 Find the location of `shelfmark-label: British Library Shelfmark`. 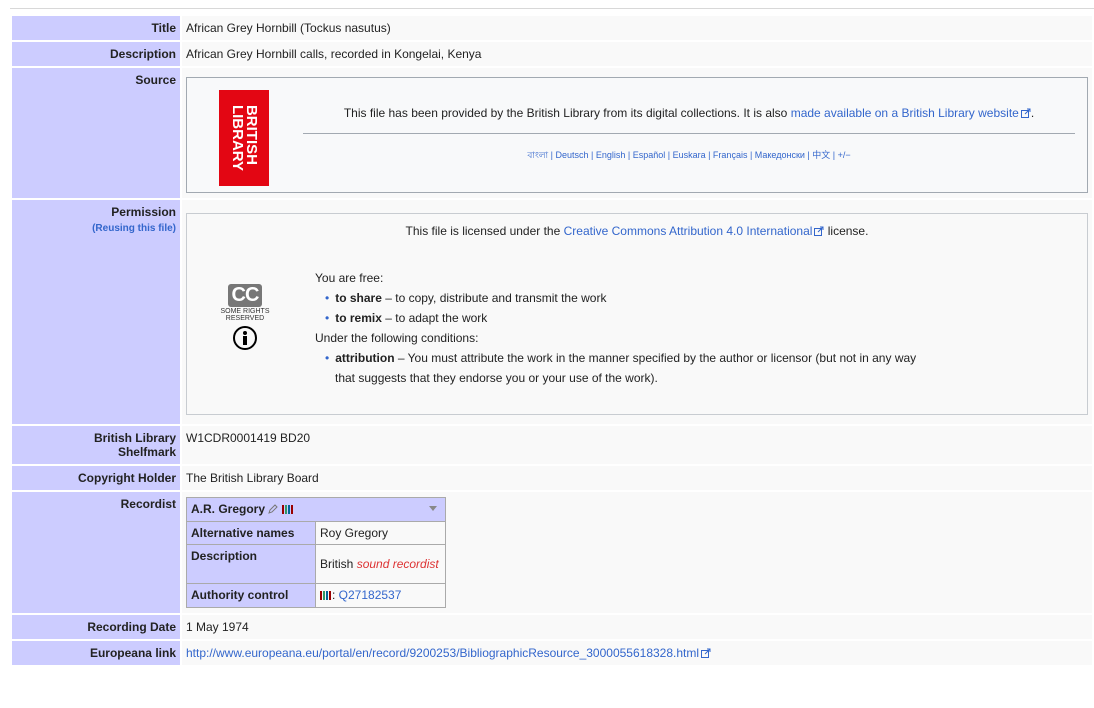

shelfmark-label: British Library Shelfmark is located at coordinates (96, 445).